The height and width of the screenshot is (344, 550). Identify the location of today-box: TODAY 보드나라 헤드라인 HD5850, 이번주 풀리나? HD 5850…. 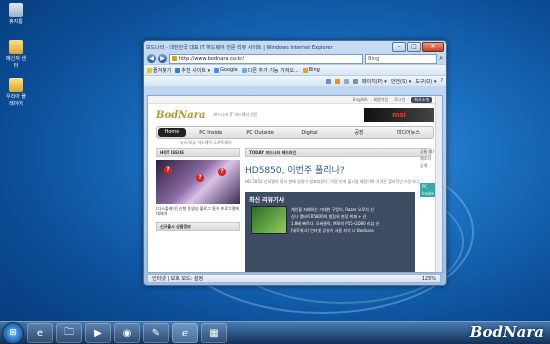
(338, 166).